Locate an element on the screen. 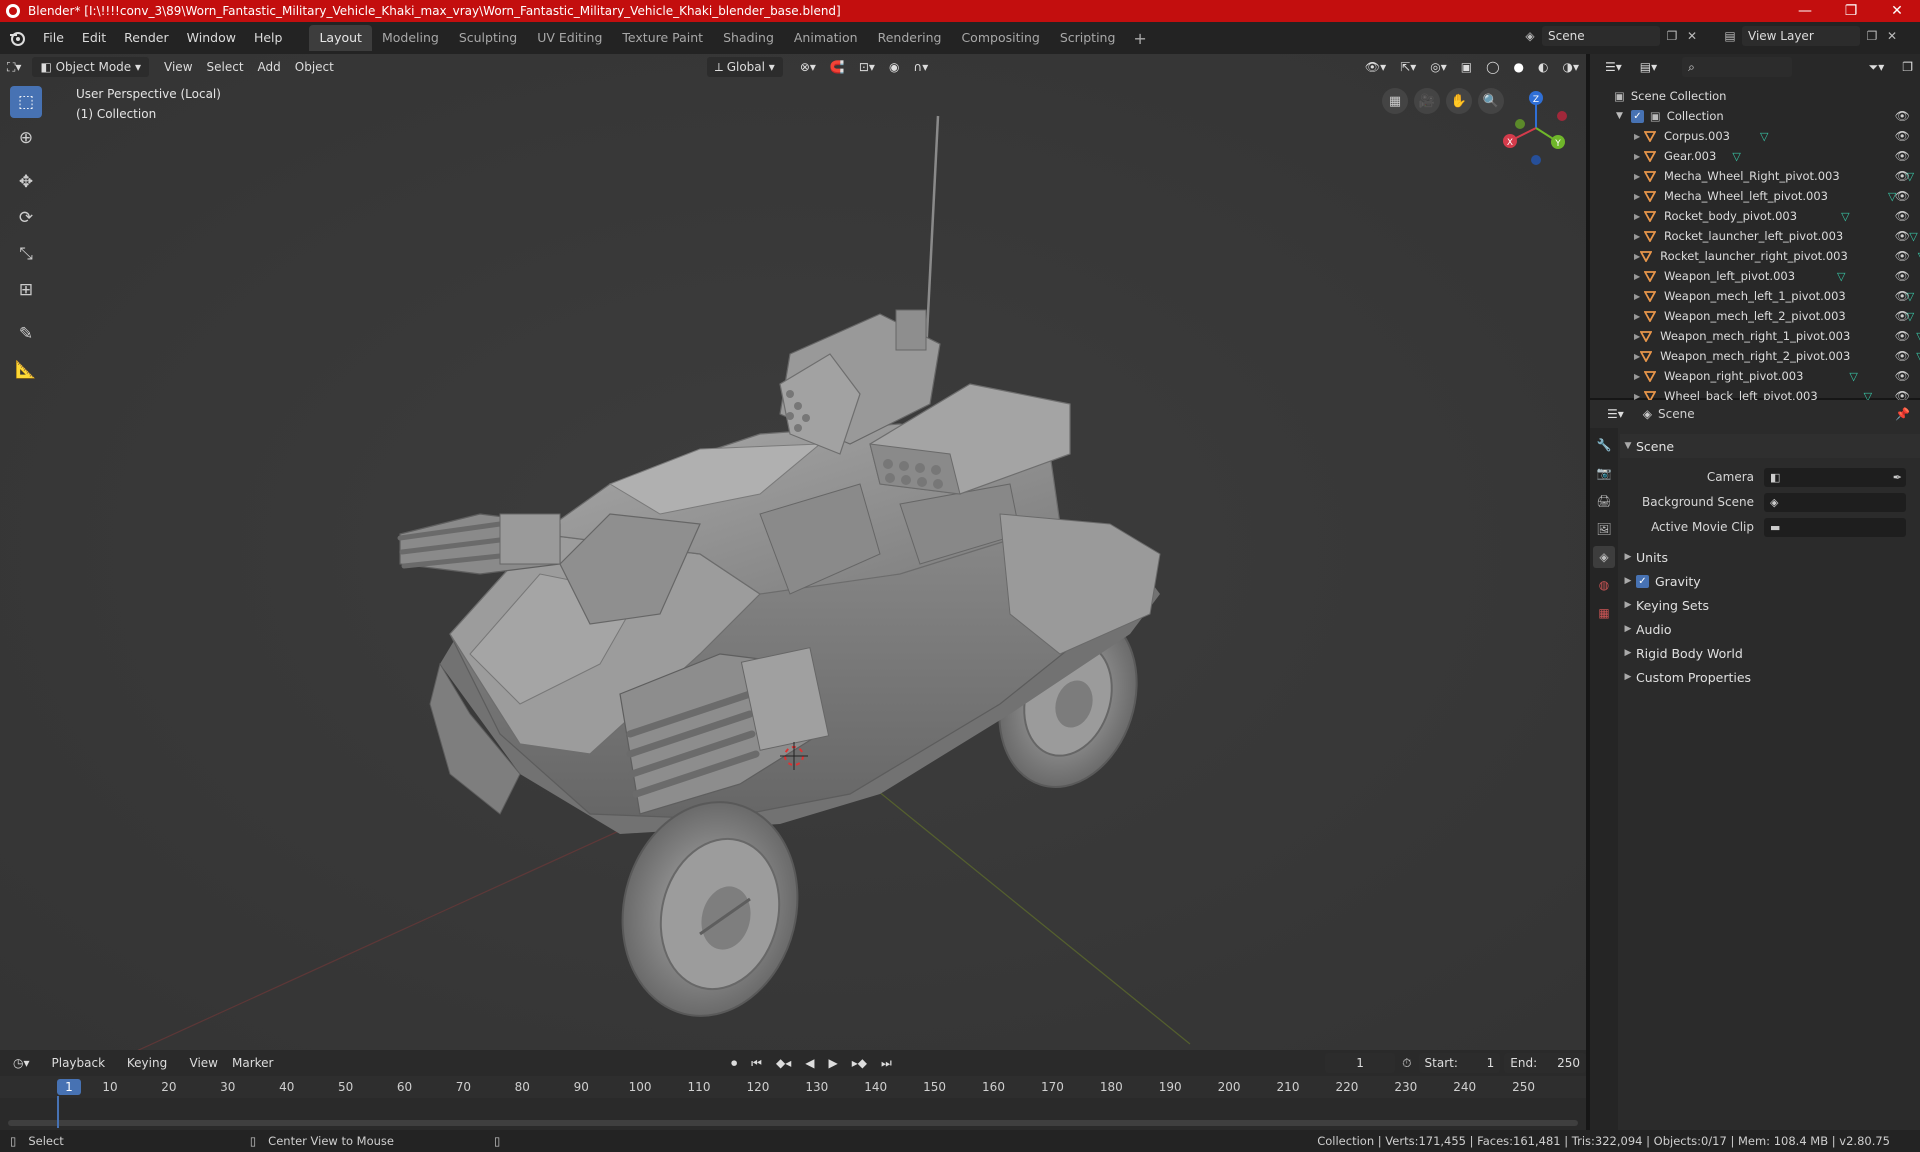 This screenshot has height=1152, width=1920. transform-orientation-dropdown: ⟂ Global ▾ is located at coordinates (744, 67).